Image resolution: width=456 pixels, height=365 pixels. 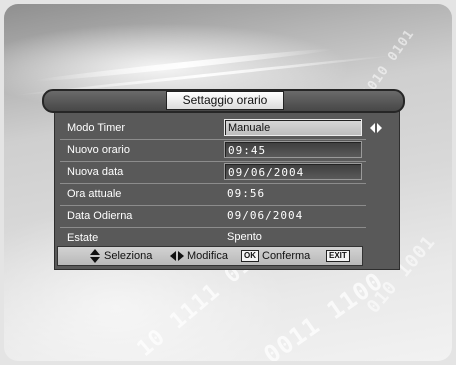 I want to click on help-select: Seleziona, so click(x=121, y=256).